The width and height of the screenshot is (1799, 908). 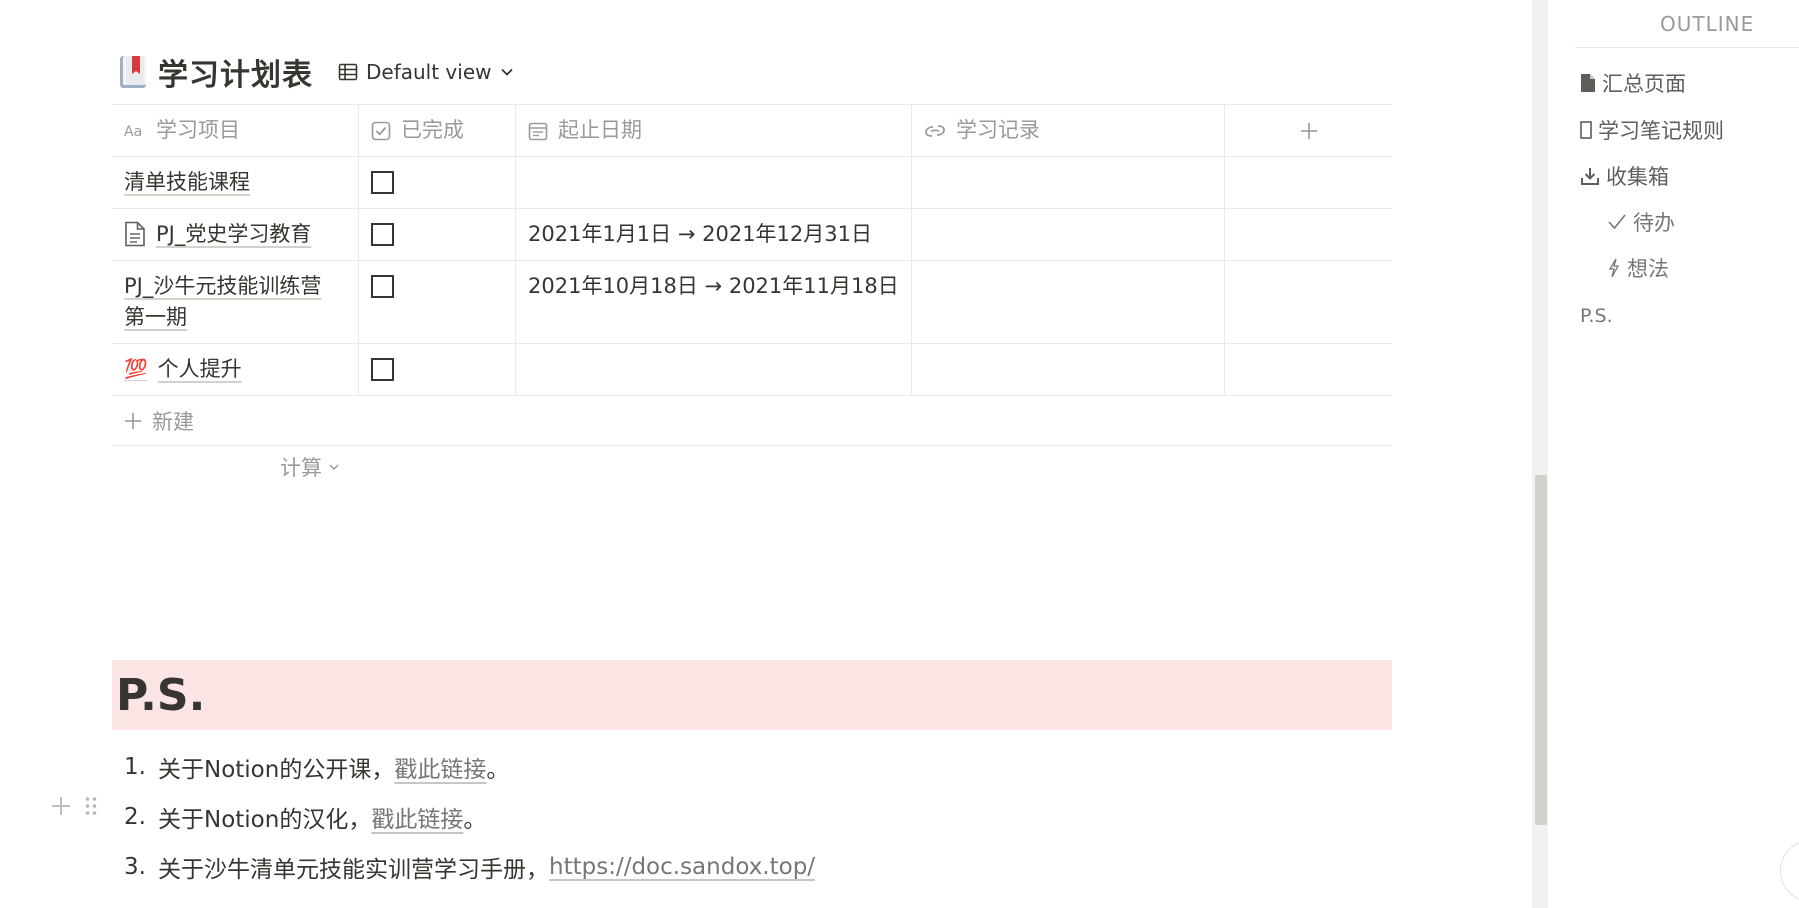 I want to click on divider, so click(x=1687, y=47).